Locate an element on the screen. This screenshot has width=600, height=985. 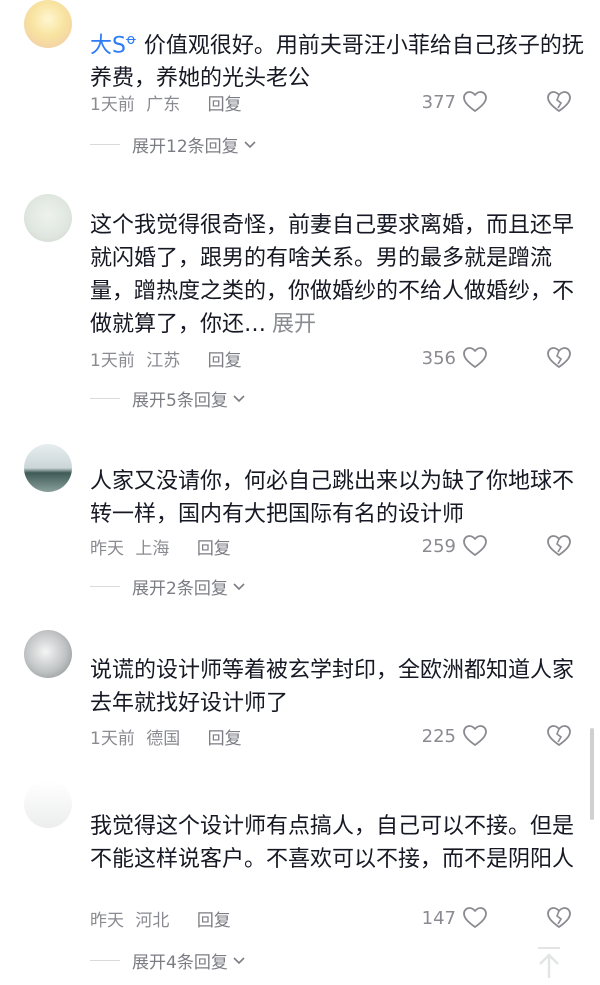
like-count: 377 is located at coordinates (438, 102).